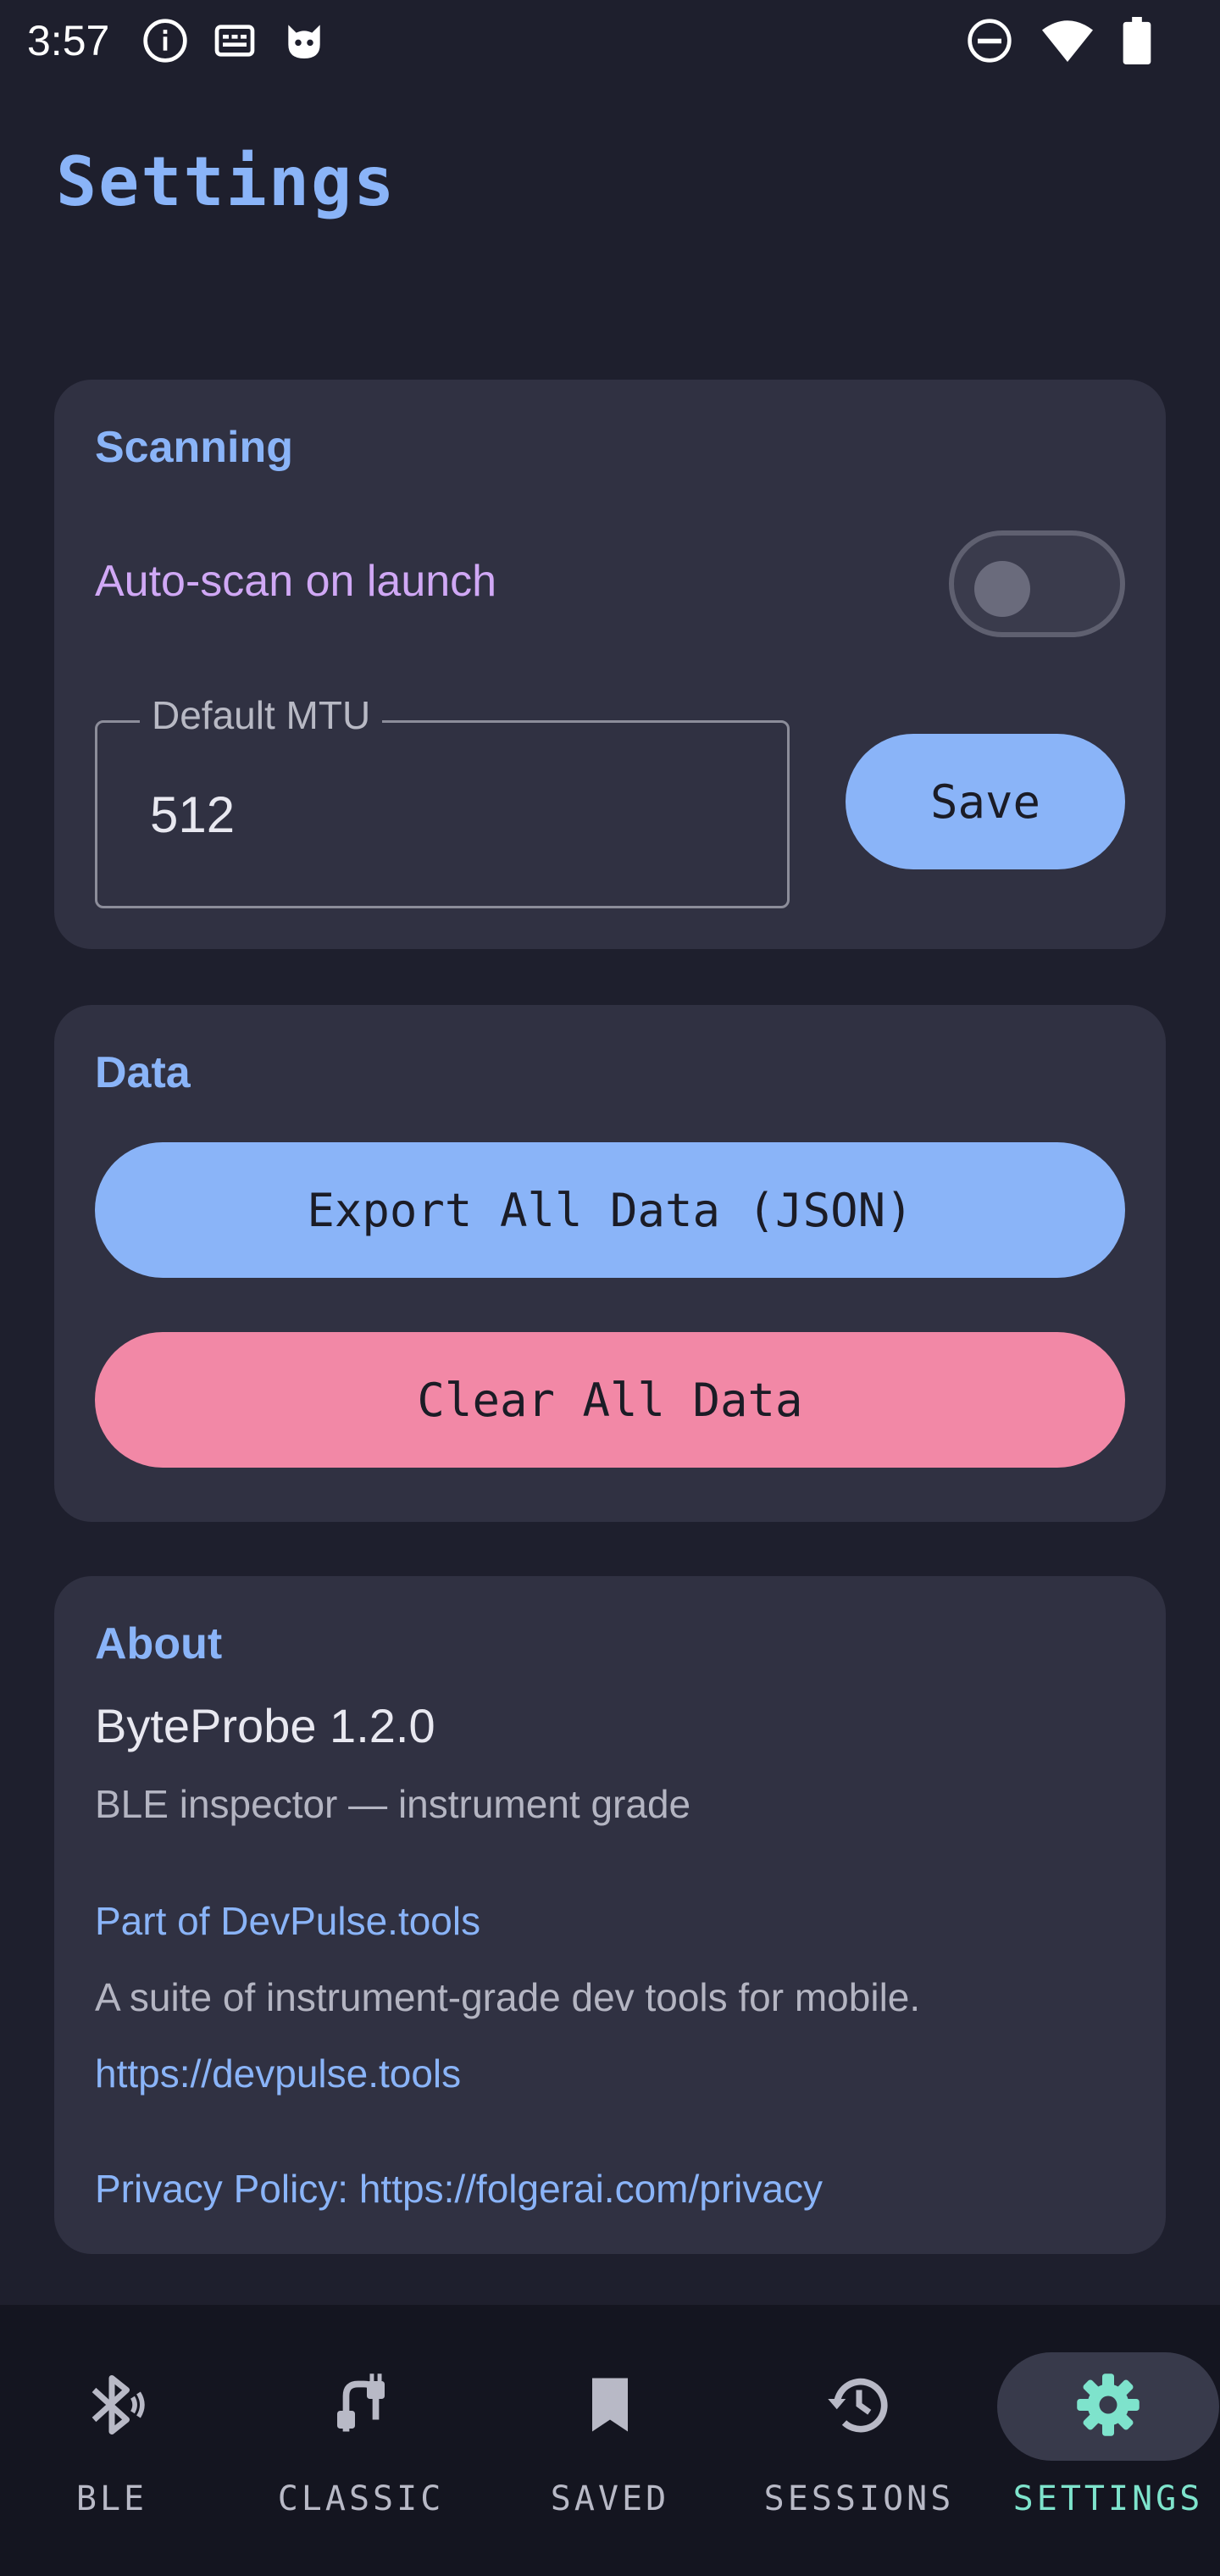 This screenshot has height=2576, width=1220. What do you see at coordinates (1137, 40) in the screenshot?
I see `battery-icon` at bounding box center [1137, 40].